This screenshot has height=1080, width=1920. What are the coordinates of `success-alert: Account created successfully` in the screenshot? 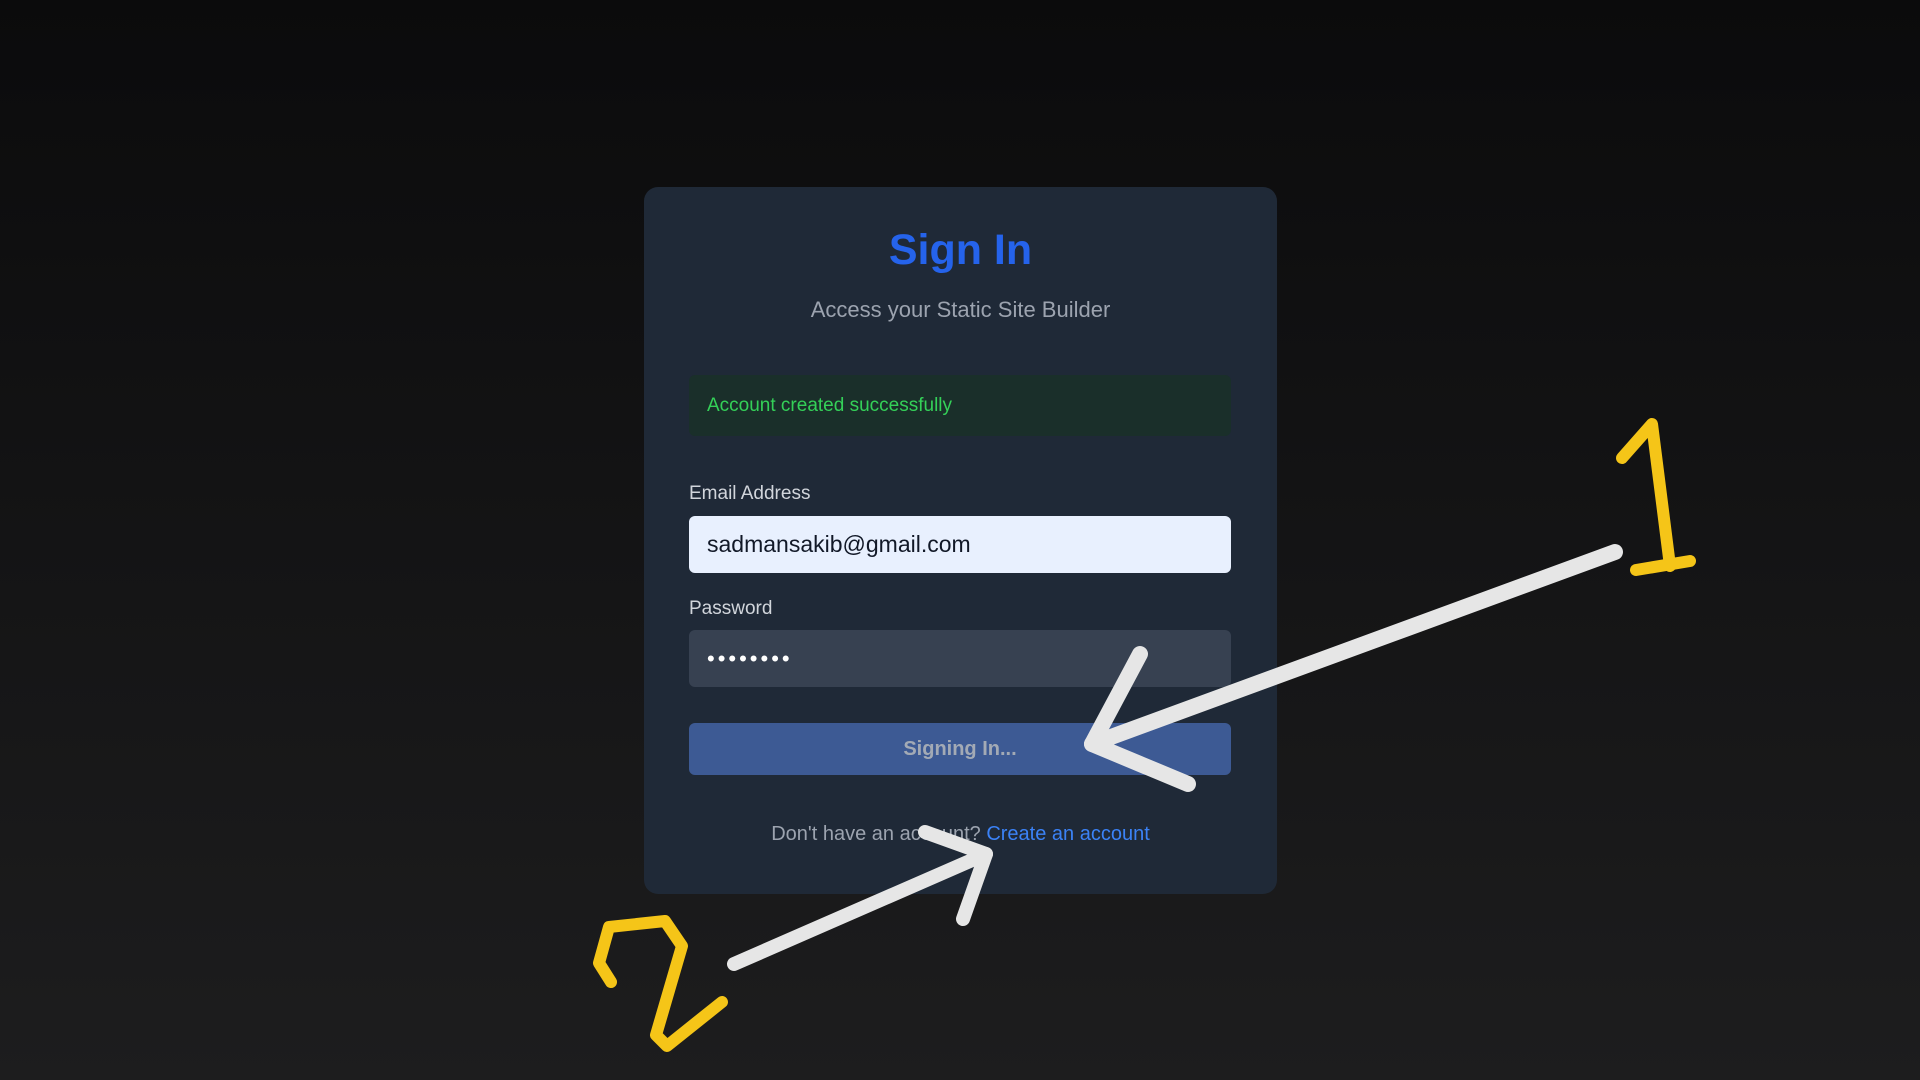 It's located at (960, 405).